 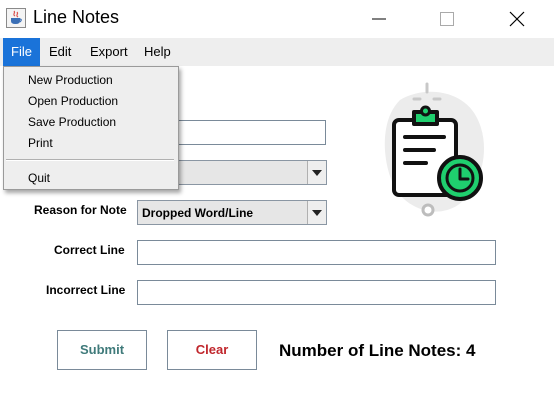 I want to click on clipboard-clock-icon, so click(x=435, y=154).